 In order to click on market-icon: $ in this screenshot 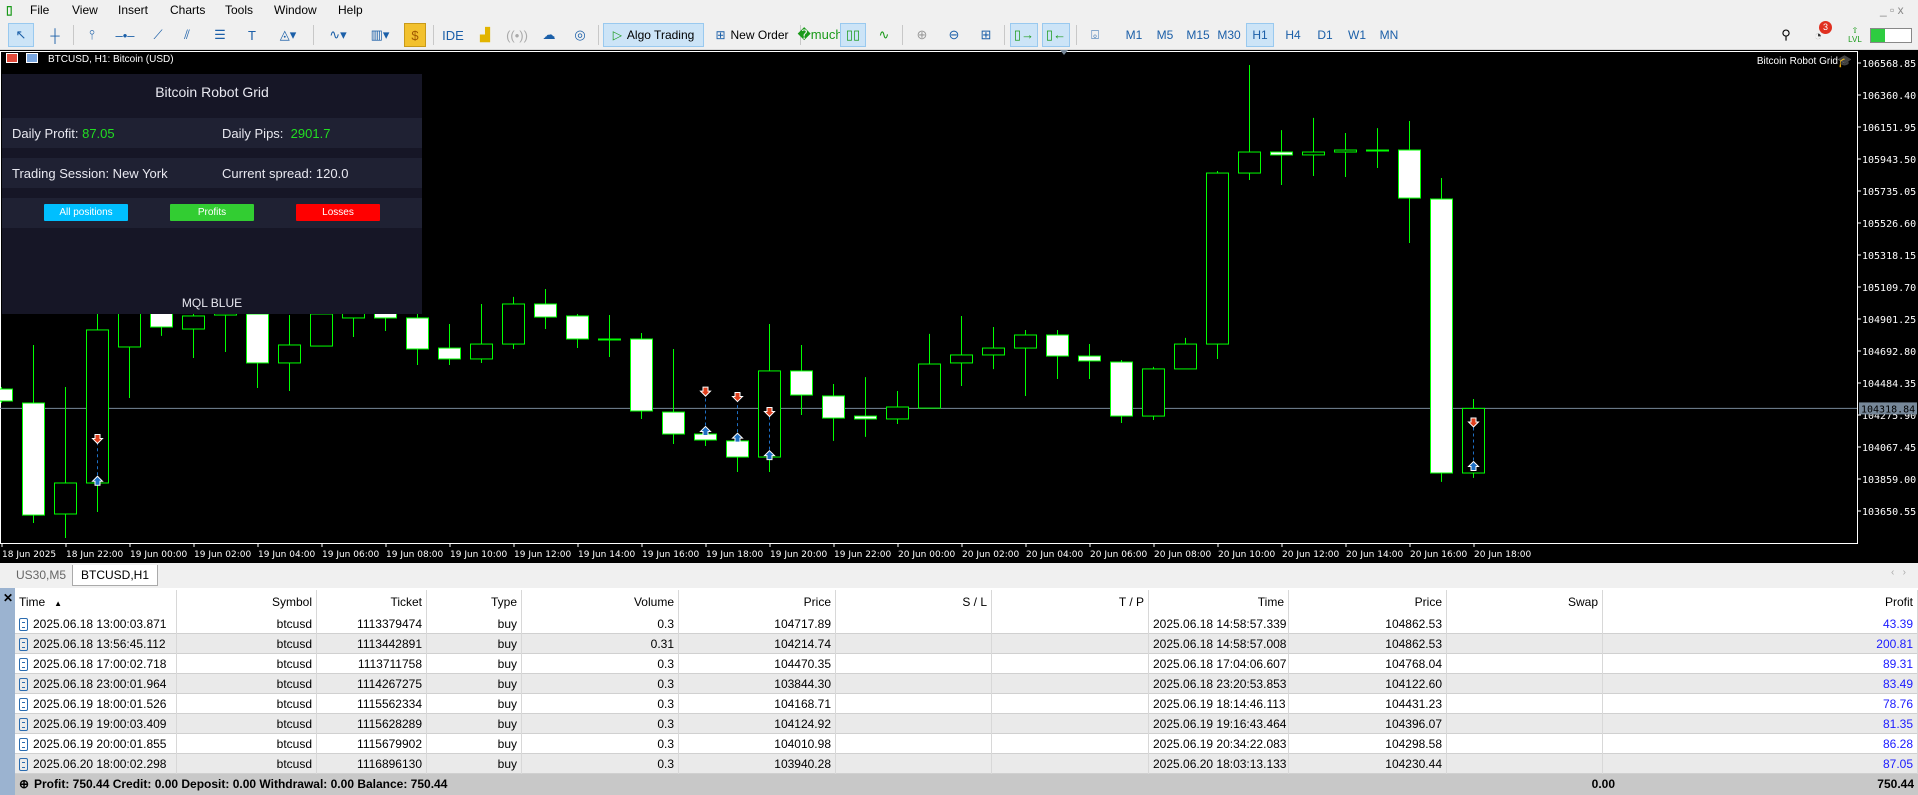, I will do `click(415, 35)`.